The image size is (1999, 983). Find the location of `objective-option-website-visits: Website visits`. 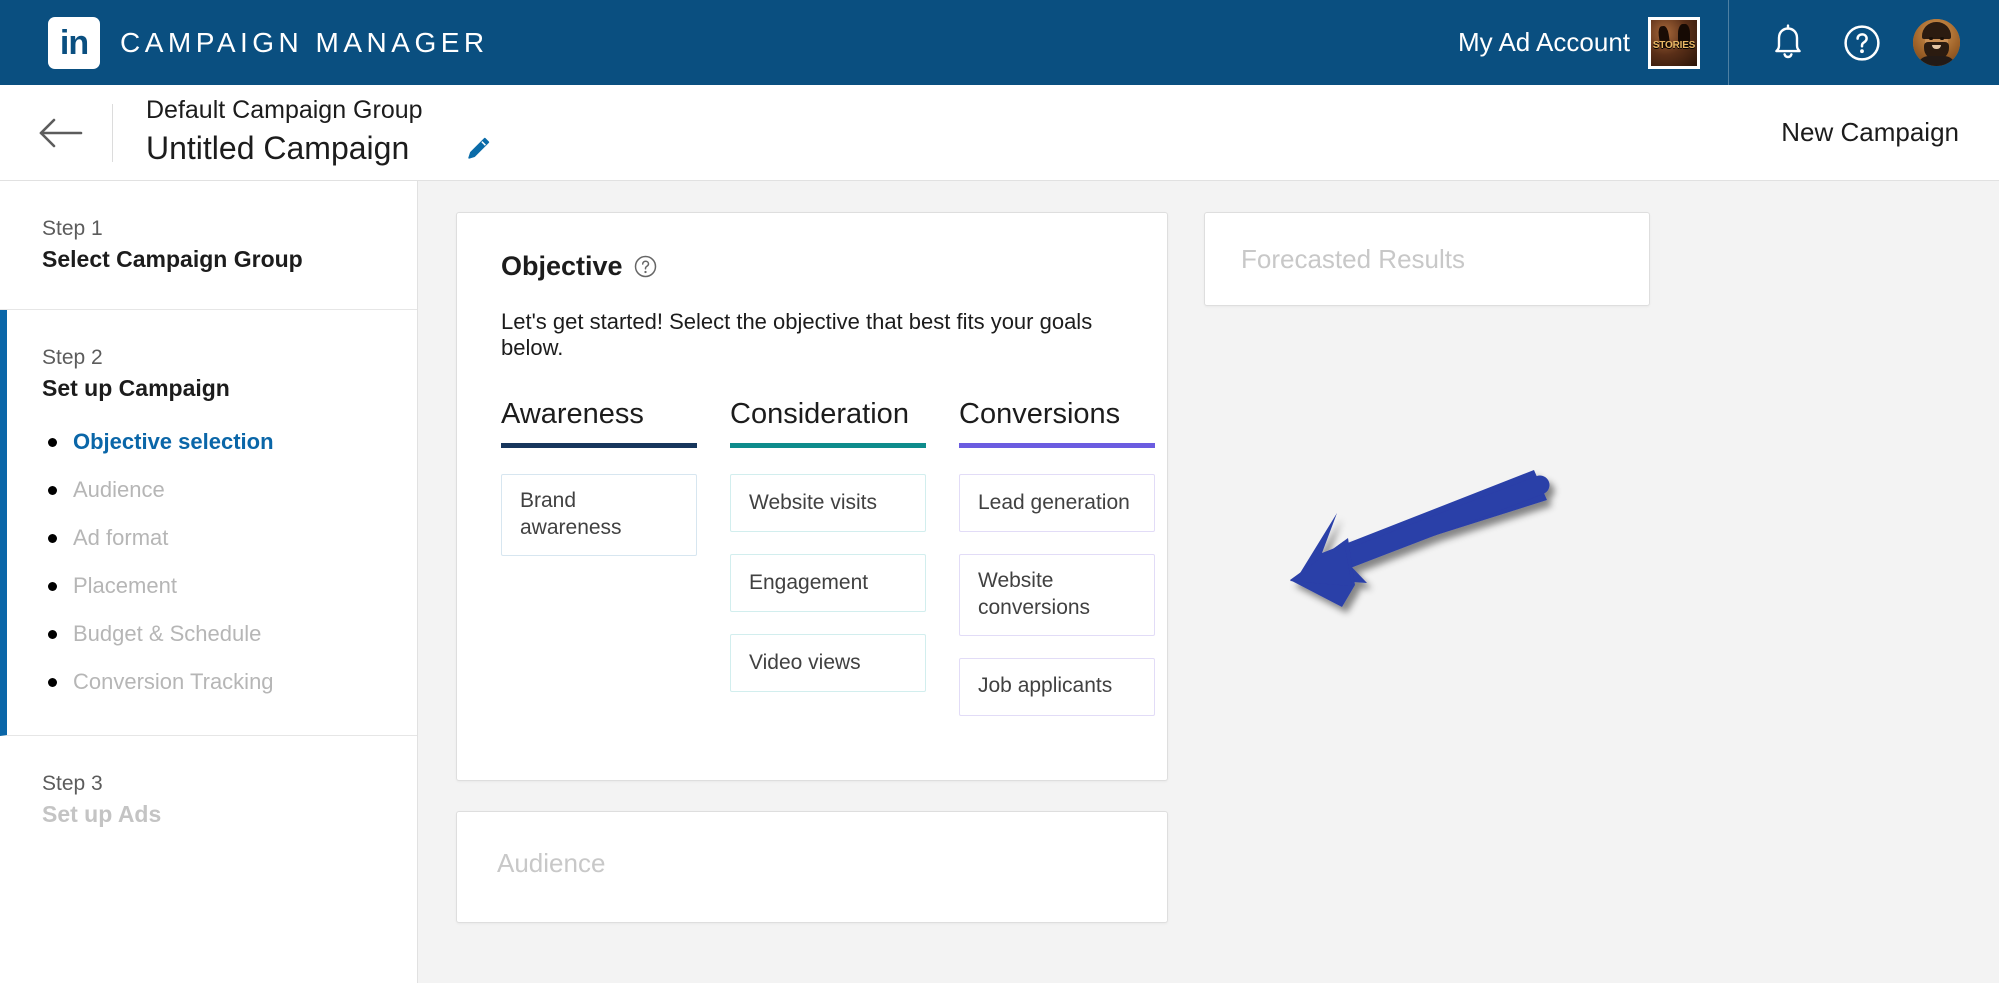

objective-option-website-visits: Website visits is located at coordinates (828, 503).